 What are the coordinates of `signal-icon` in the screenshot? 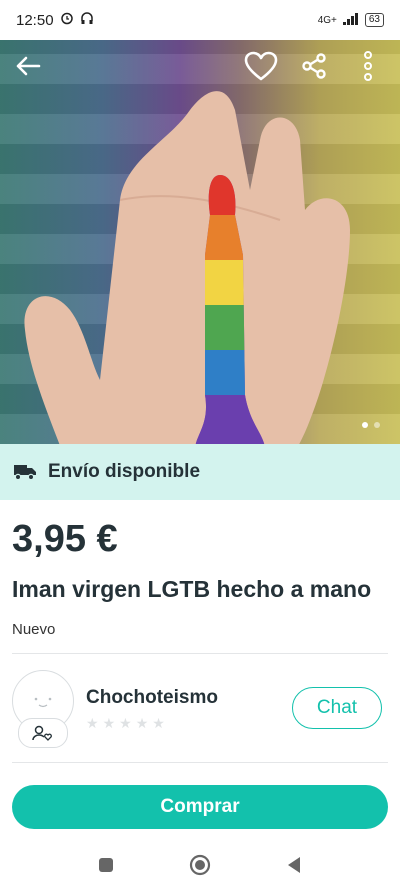 It's located at (350, 20).